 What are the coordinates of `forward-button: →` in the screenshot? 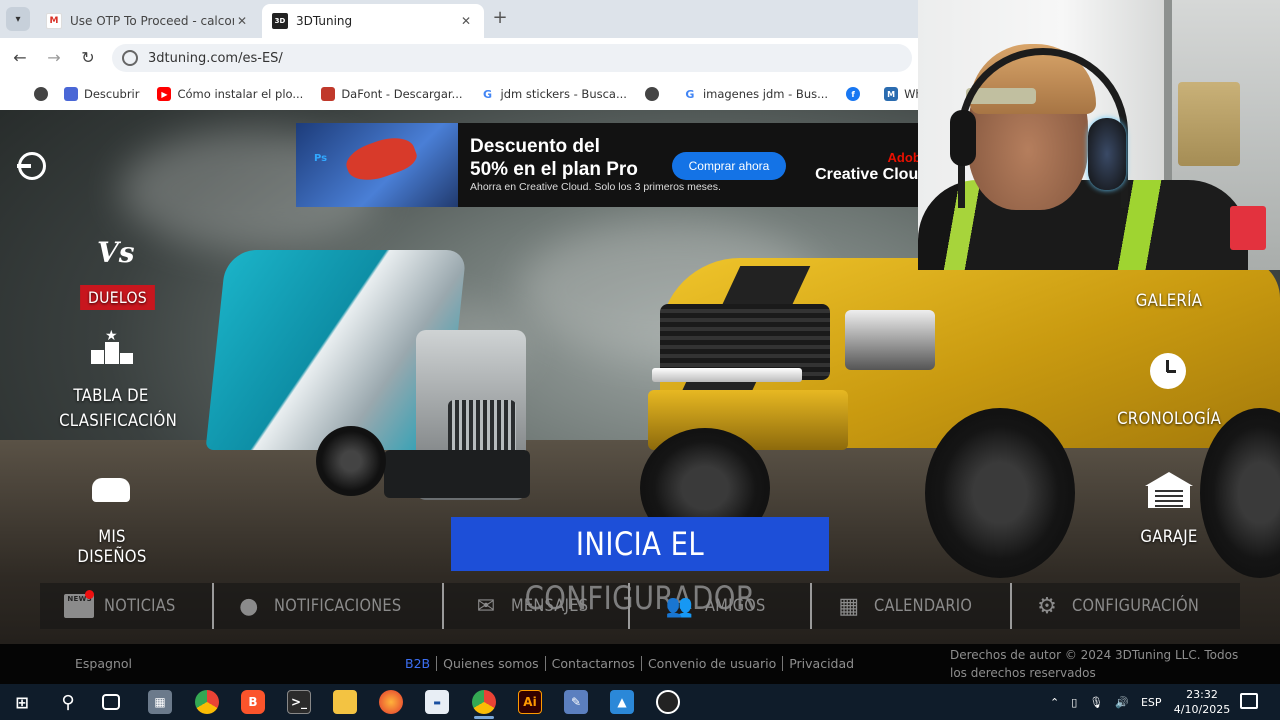 It's located at (54, 58).